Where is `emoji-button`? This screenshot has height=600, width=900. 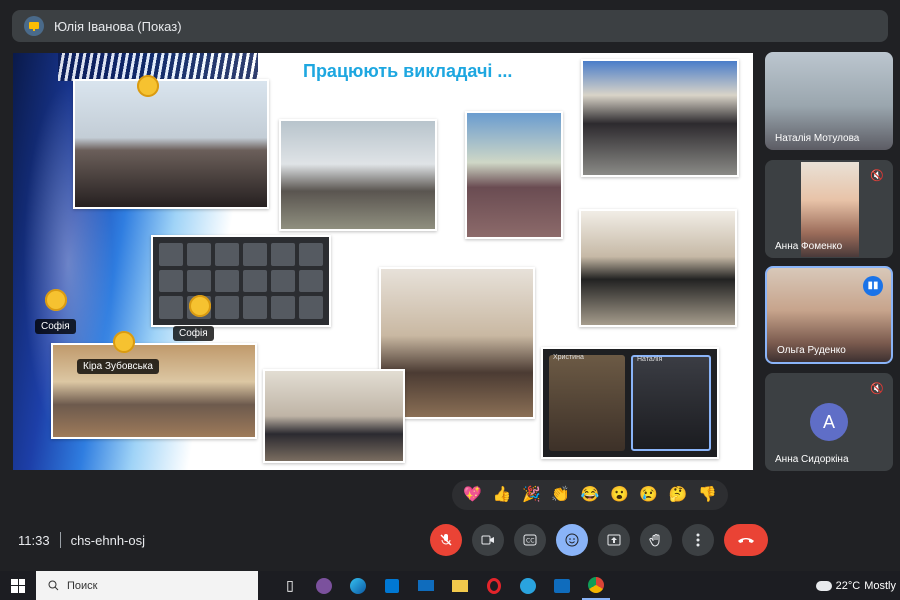 emoji-button is located at coordinates (572, 540).